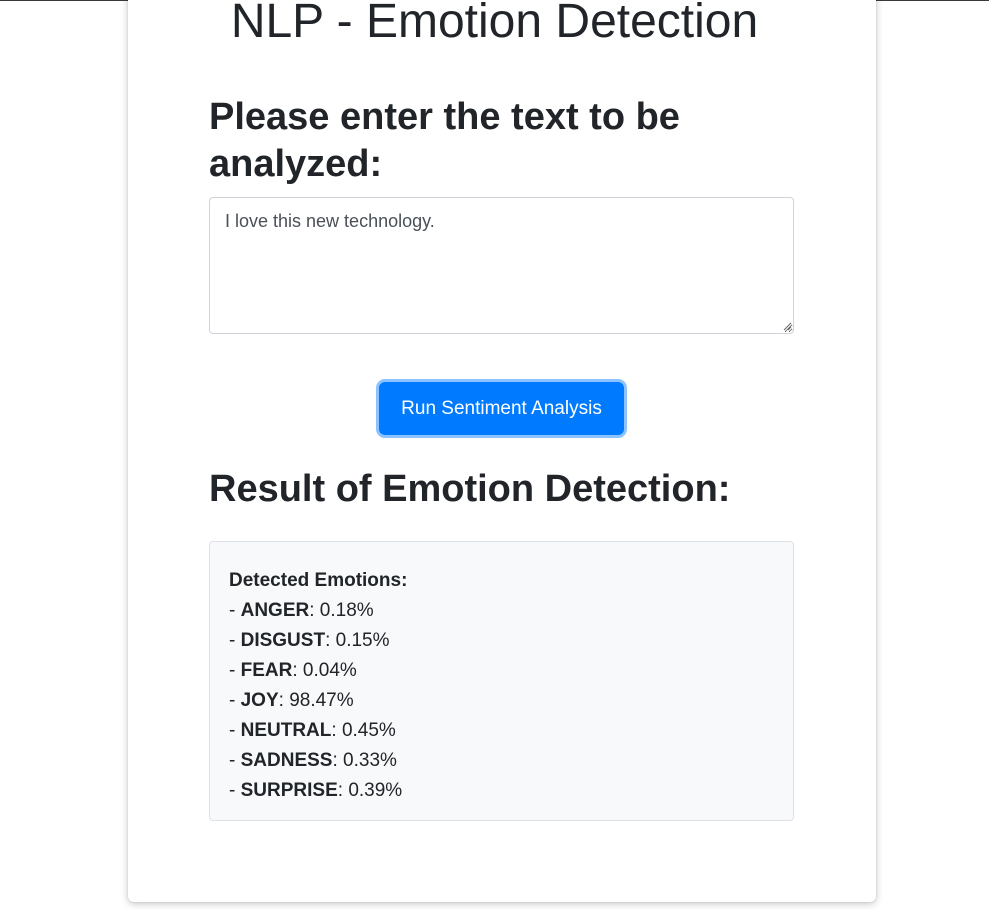 This screenshot has width=989, height=910. What do you see at coordinates (318, 580) in the screenshot?
I see `detected-emotions-label: Detected Emotions:` at bounding box center [318, 580].